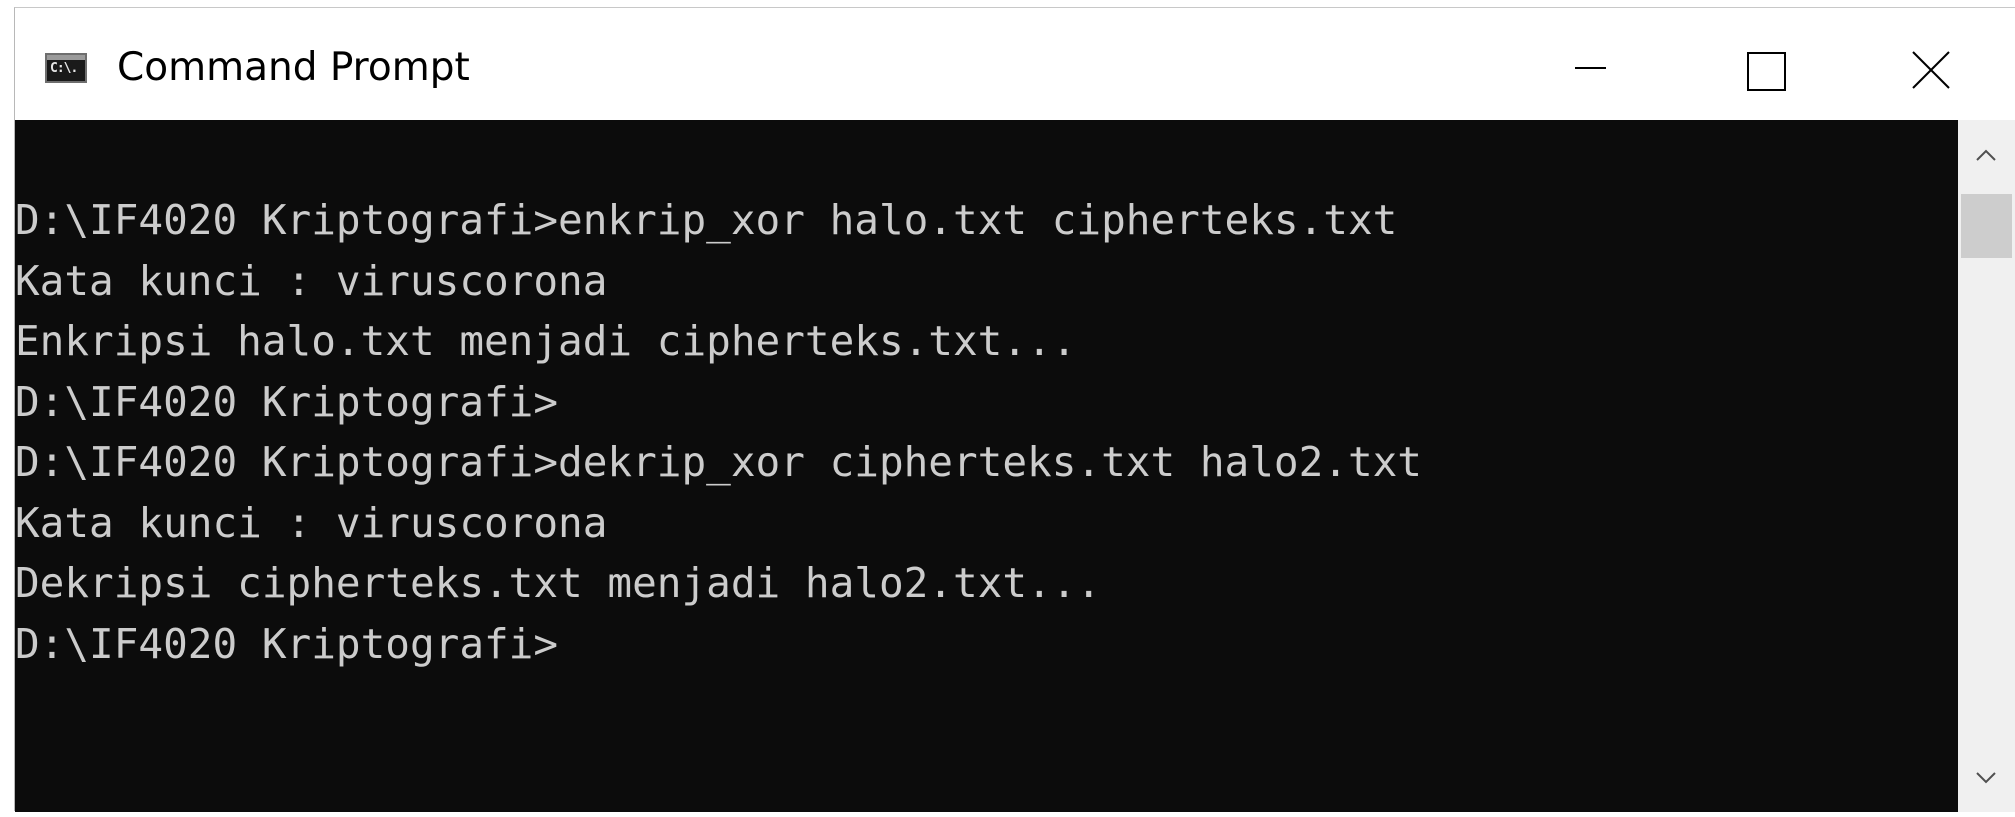 Image resolution: width=2015 pixels, height=817 pixels. What do you see at coordinates (1986, 226) in the screenshot?
I see `scroll-thumb` at bounding box center [1986, 226].